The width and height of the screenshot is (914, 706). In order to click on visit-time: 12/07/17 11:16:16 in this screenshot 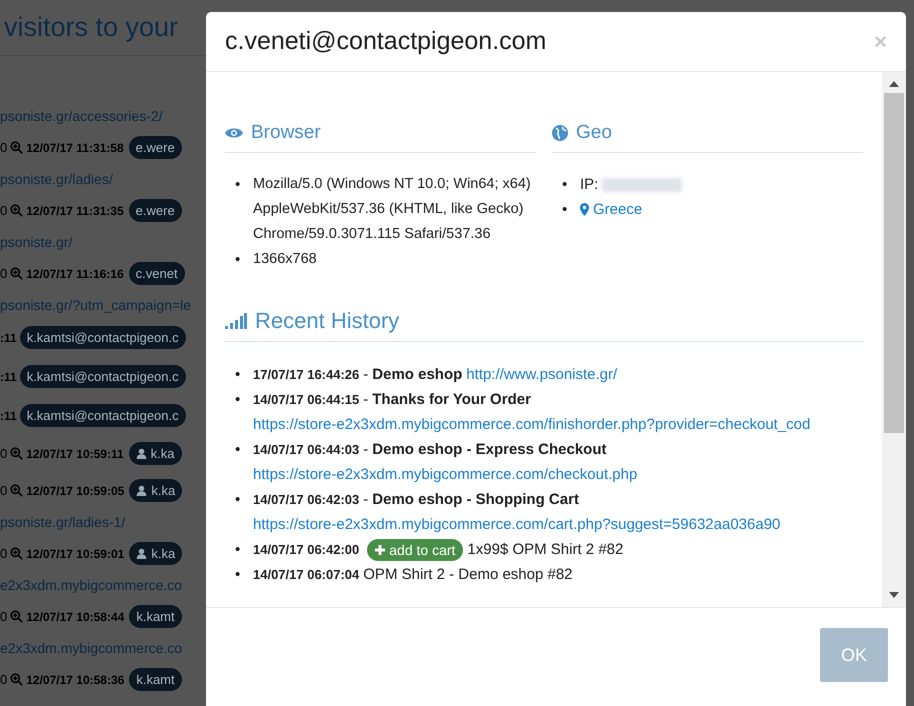, I will do `click(75, 274)`.